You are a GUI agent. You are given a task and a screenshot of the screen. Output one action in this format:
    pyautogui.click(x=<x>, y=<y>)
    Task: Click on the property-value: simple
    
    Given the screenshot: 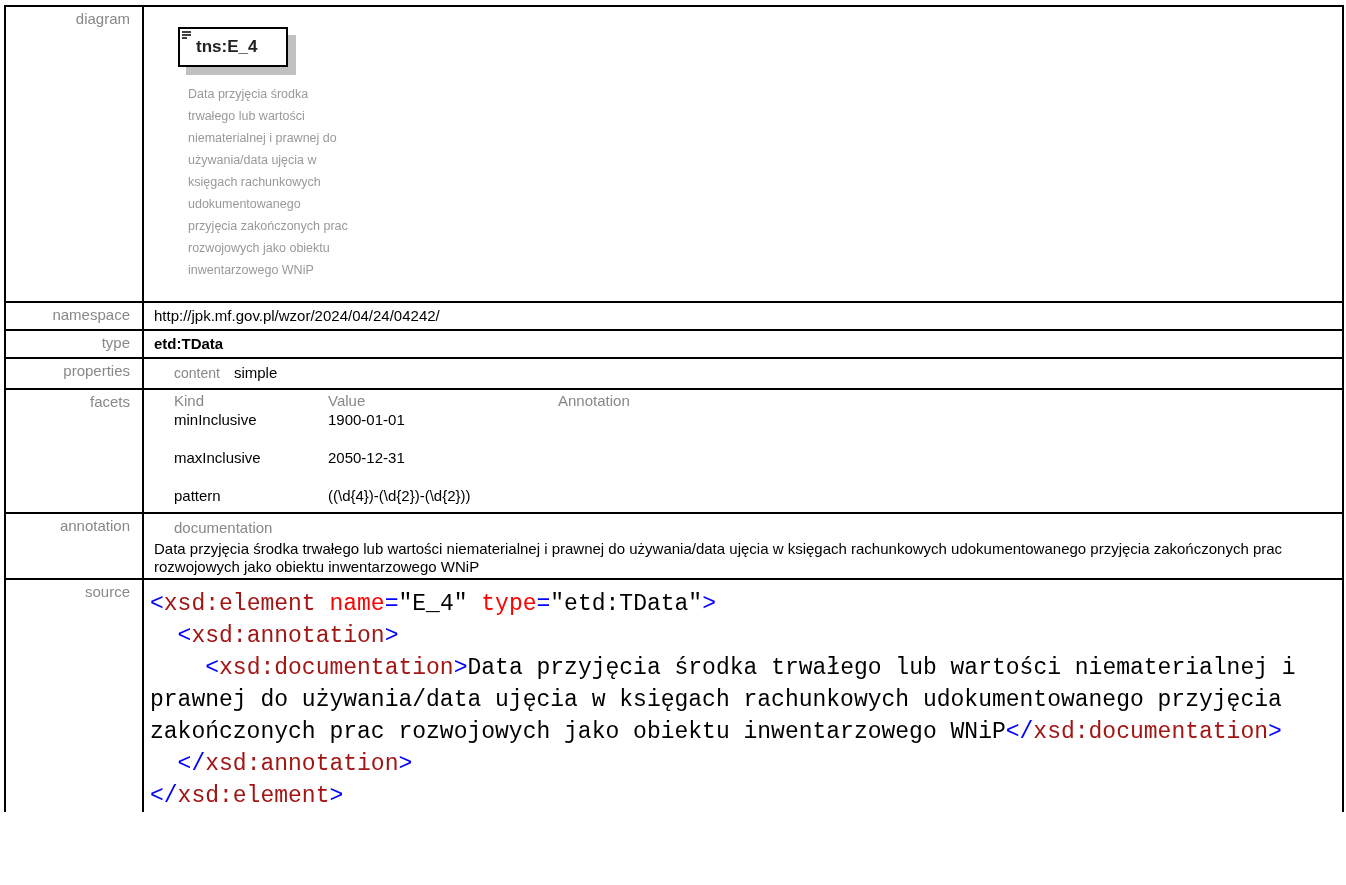 What is the action you would take?
    pyautogui.click(x=255, y=373)
    